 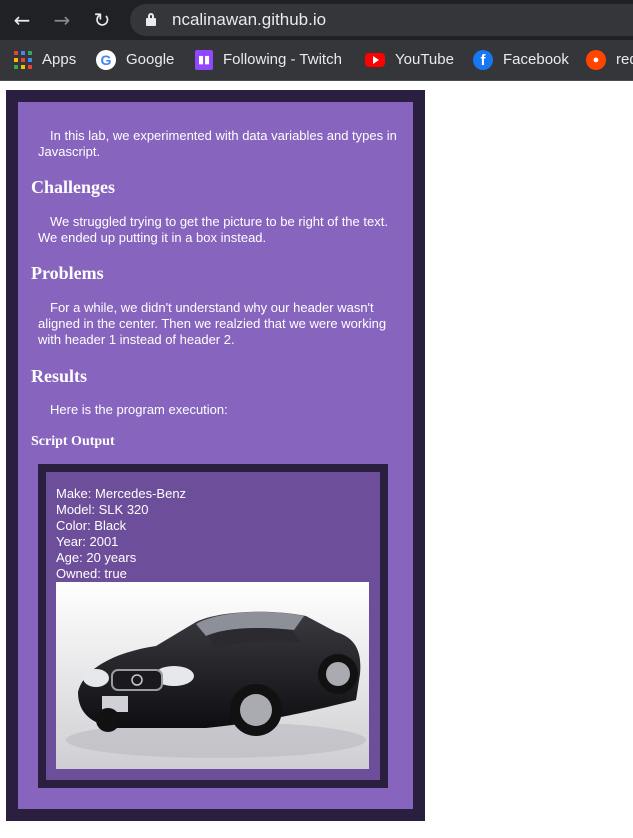 I want to click on reddit-icon: ●, so click(x=596, y=60).